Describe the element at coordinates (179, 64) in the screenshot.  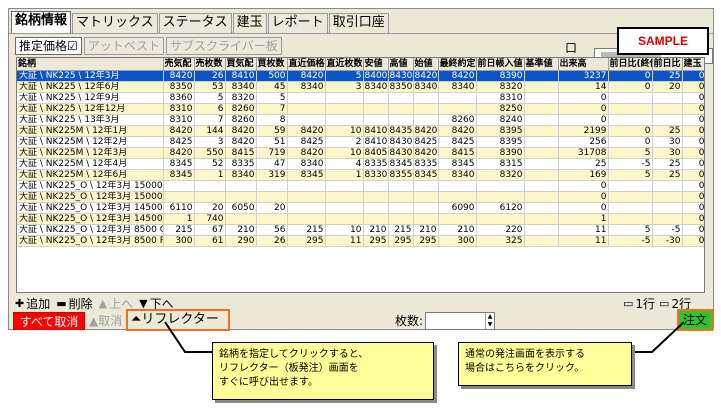
I see `column-header: 売気配` at that location.